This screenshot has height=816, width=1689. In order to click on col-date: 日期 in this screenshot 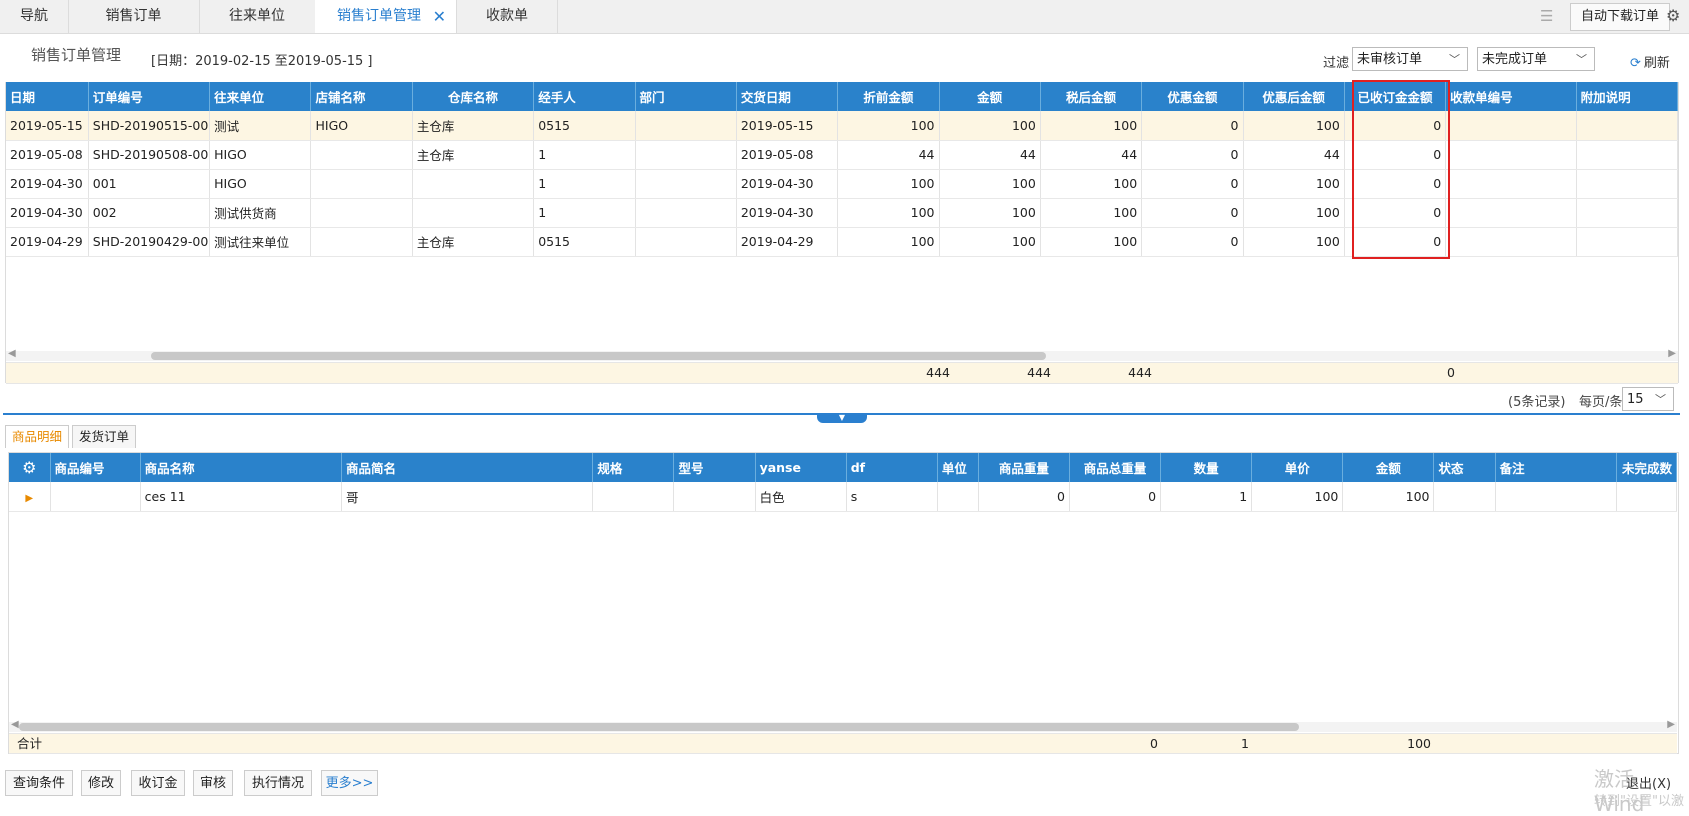, I will do `click(47, 96)`.